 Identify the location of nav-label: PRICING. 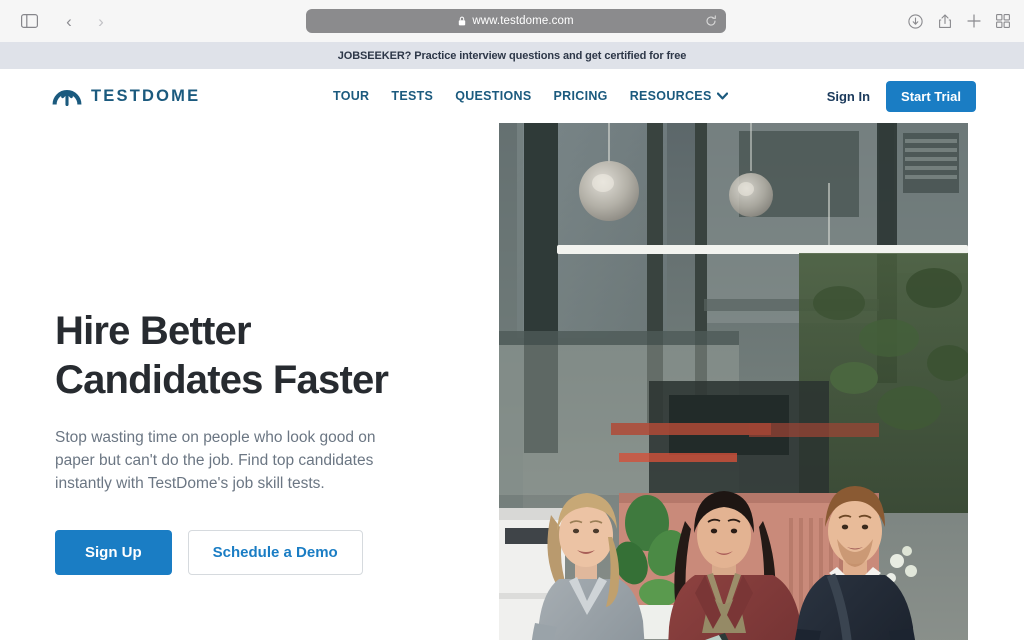
(580, 96).